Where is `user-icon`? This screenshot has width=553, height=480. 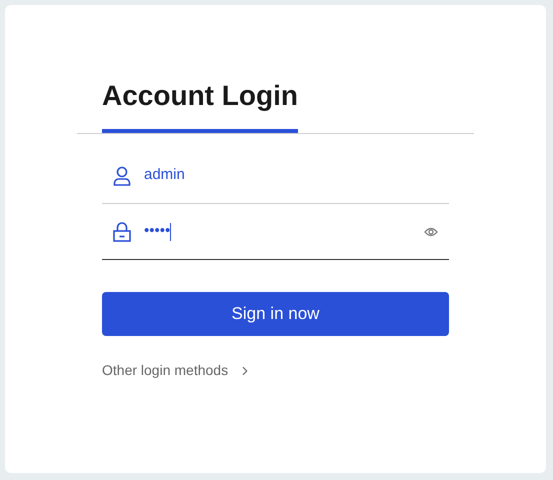
user-icon is located at coordinates (122, 176).